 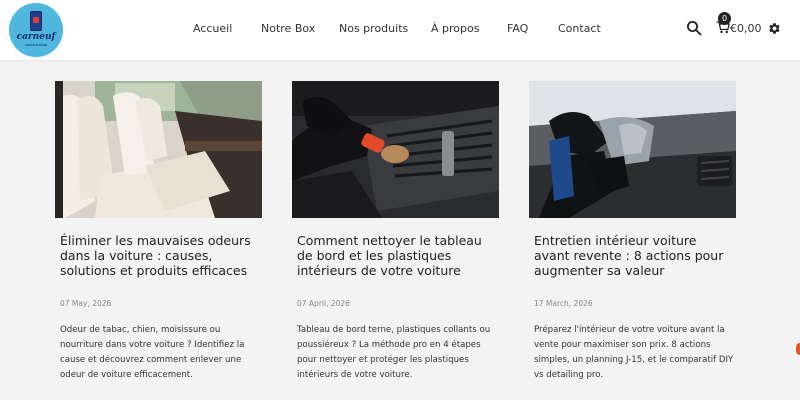 What do you see at coordinates (158, 149) in the screenshot?
I see `post-image-car-seats` at bounding box center [158, 149].